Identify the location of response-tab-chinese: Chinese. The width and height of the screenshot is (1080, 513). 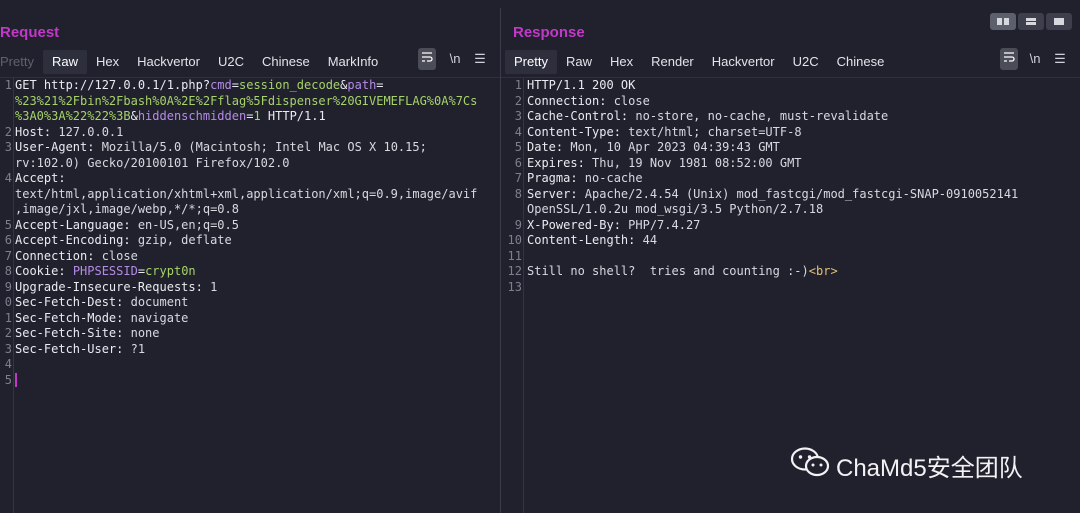
(861, 62).